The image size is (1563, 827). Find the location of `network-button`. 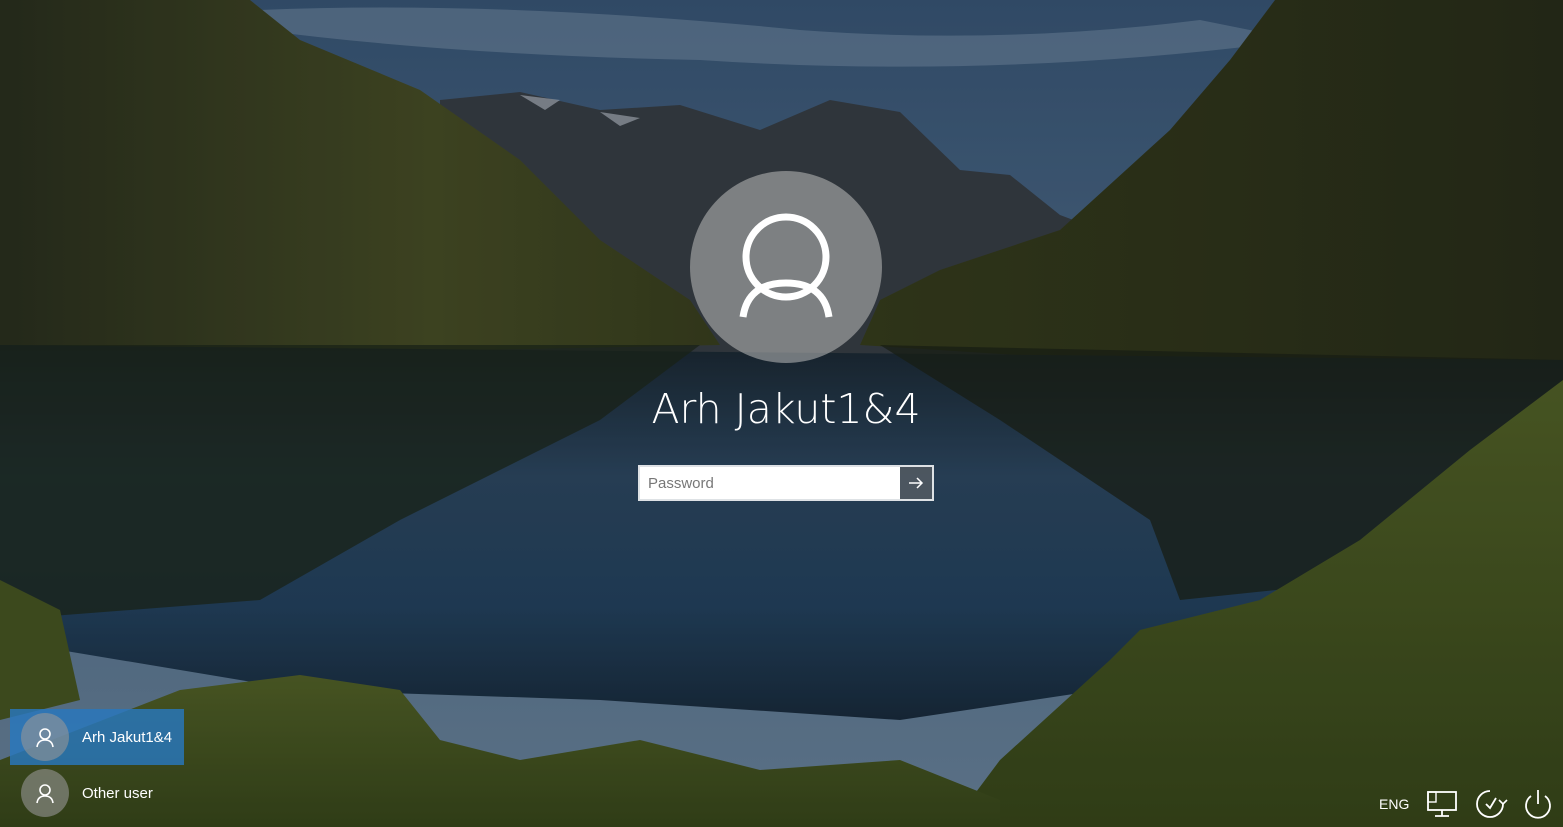

network-button is located at coordinates (1442, 804).